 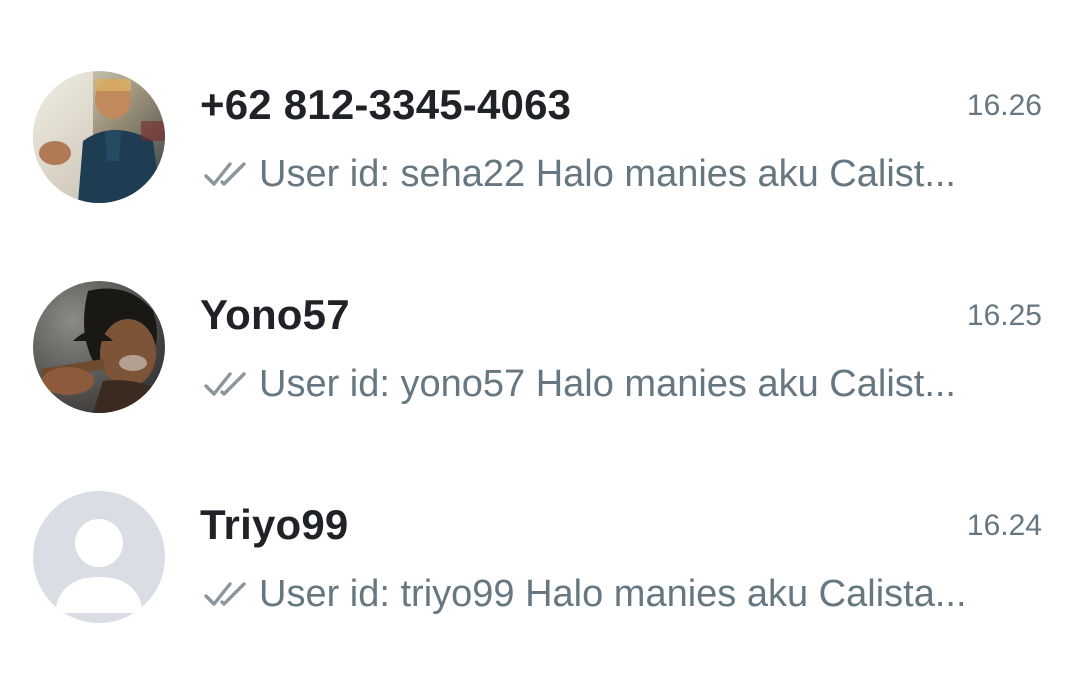 What do you see at coordinates (1004, 525) in the screenshot?
I see `chat-time: 16.24` at bounding box center [1004, 525].